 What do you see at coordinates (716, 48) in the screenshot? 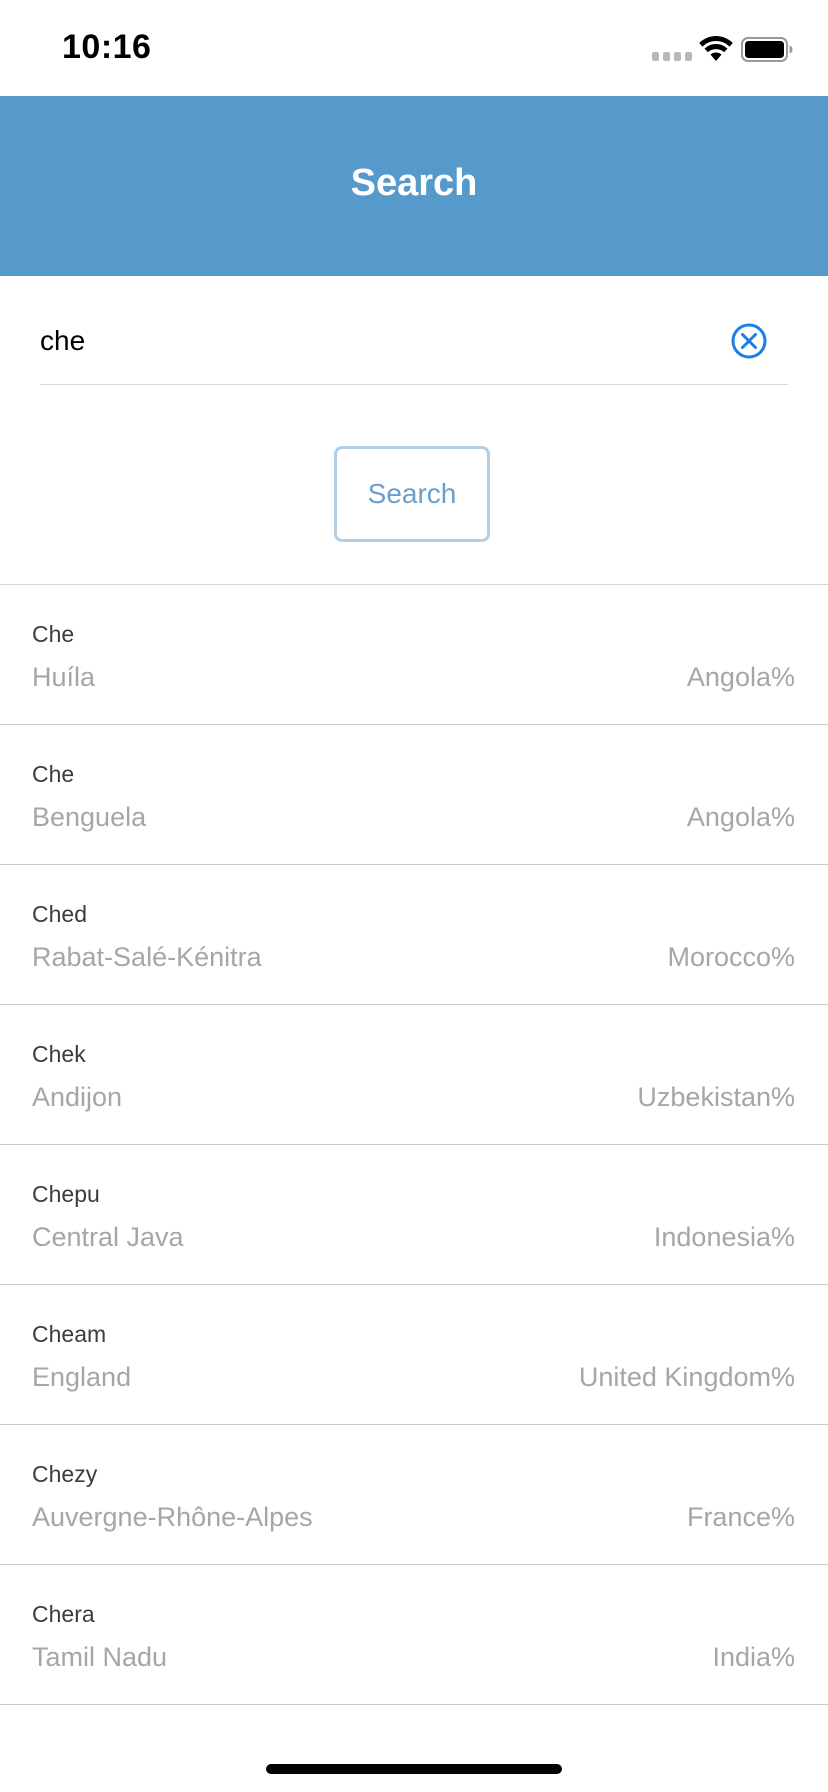
I see `wifi-icon` at bounding box center [716, 48].